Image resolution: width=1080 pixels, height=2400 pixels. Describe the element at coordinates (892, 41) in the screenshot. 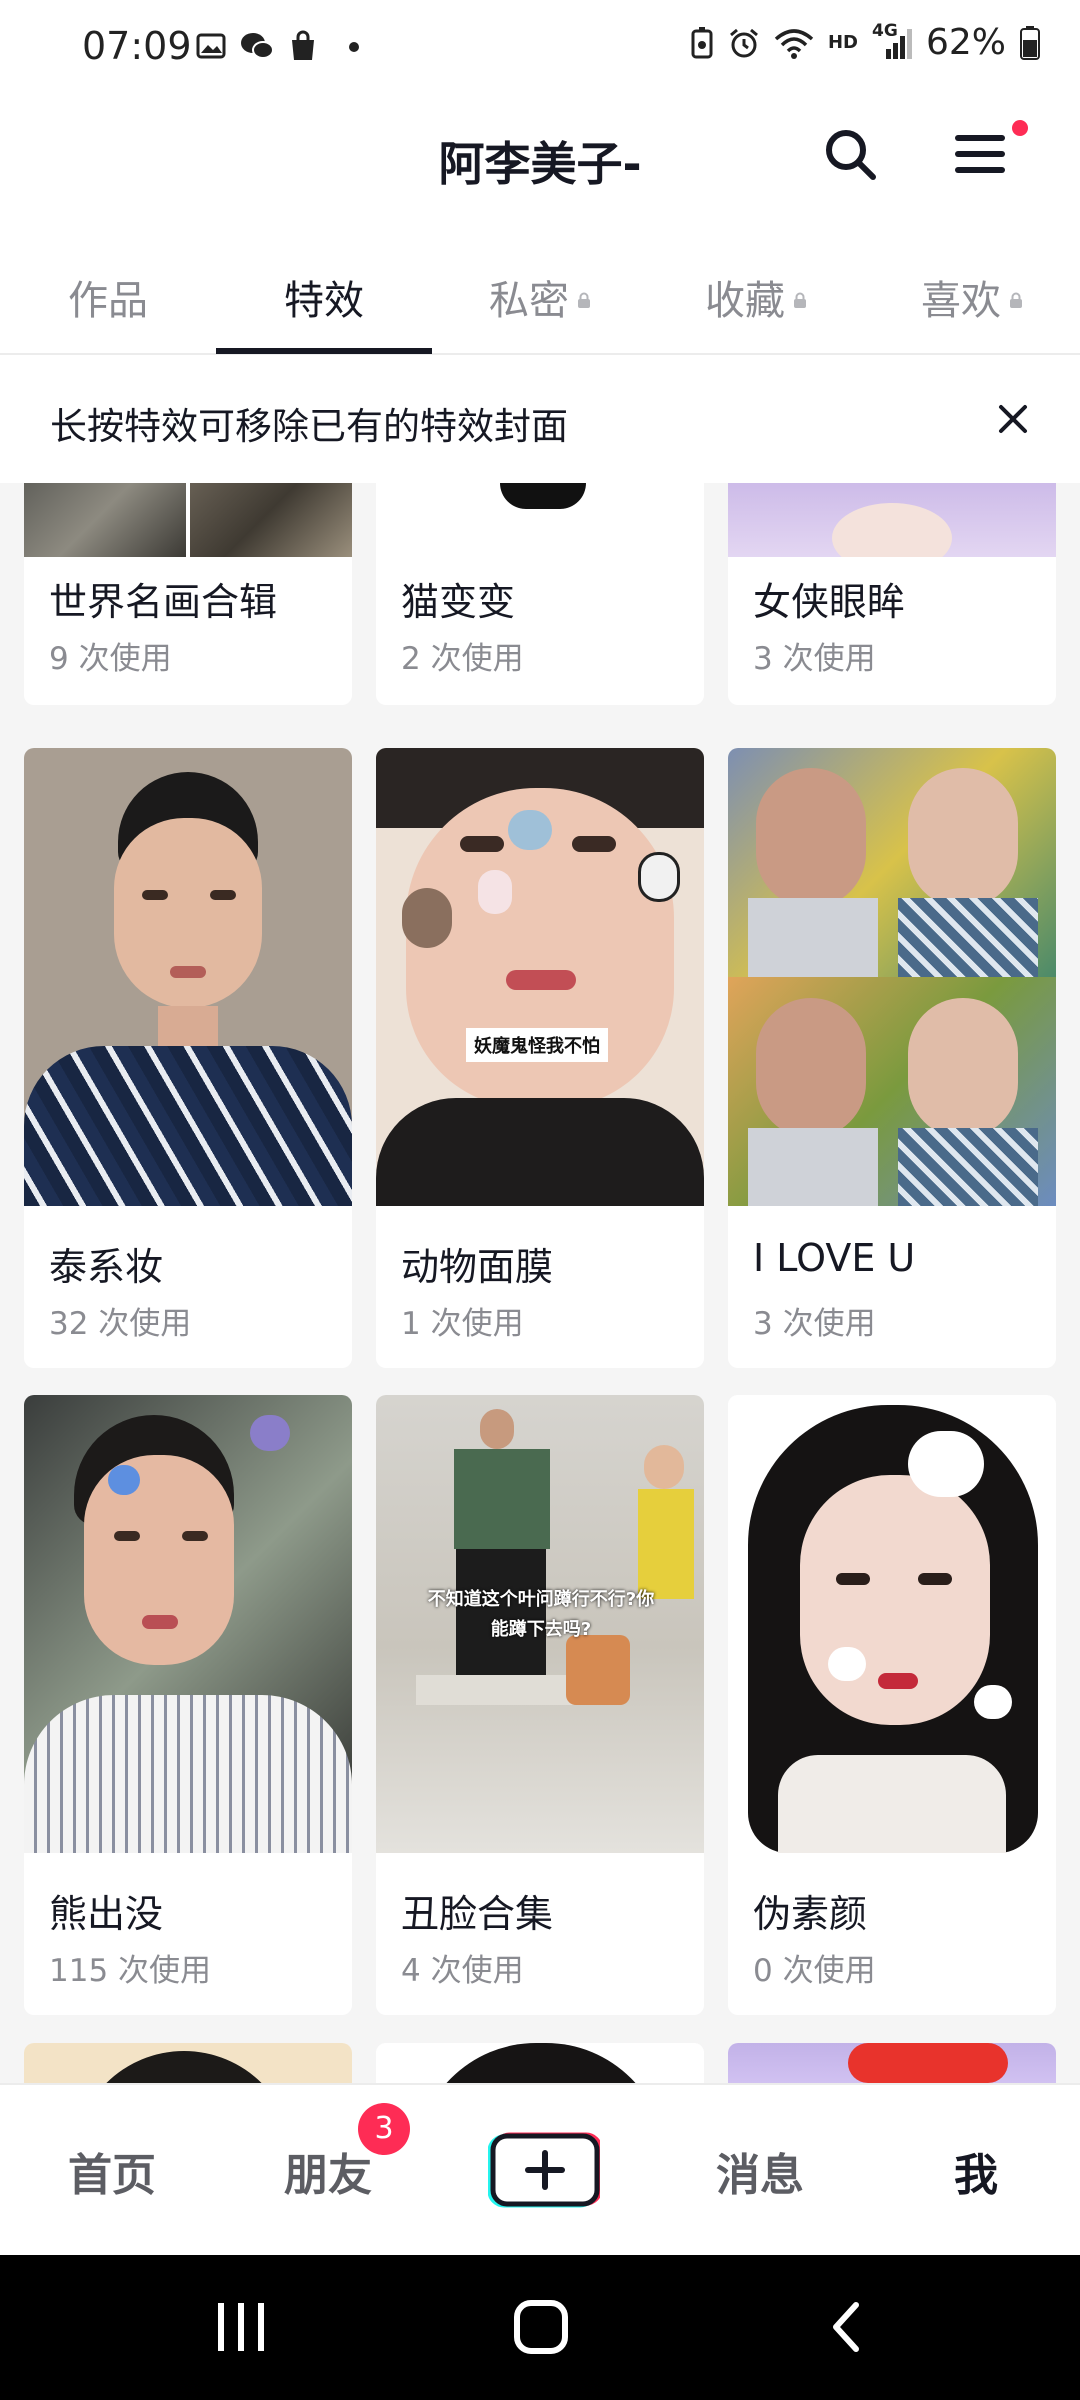

I see `signal-icon: 4G` at that location.